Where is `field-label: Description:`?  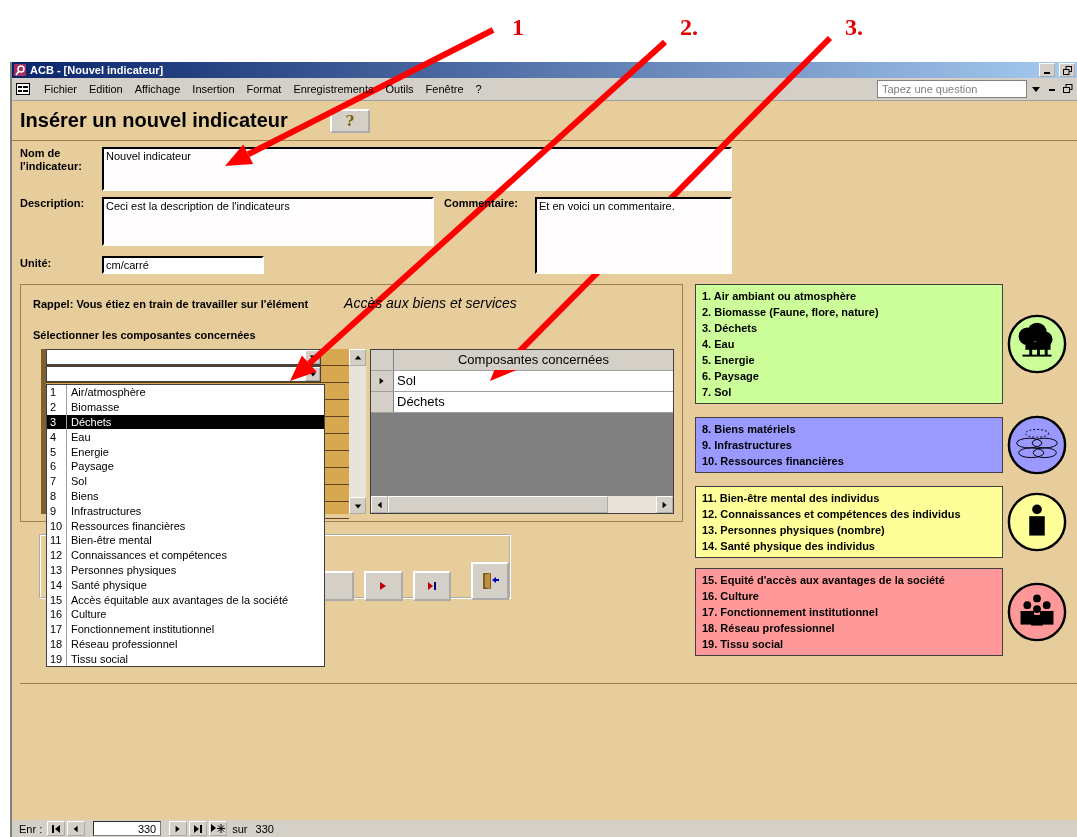
field-label: Description: is located at coordinates (52, 203).